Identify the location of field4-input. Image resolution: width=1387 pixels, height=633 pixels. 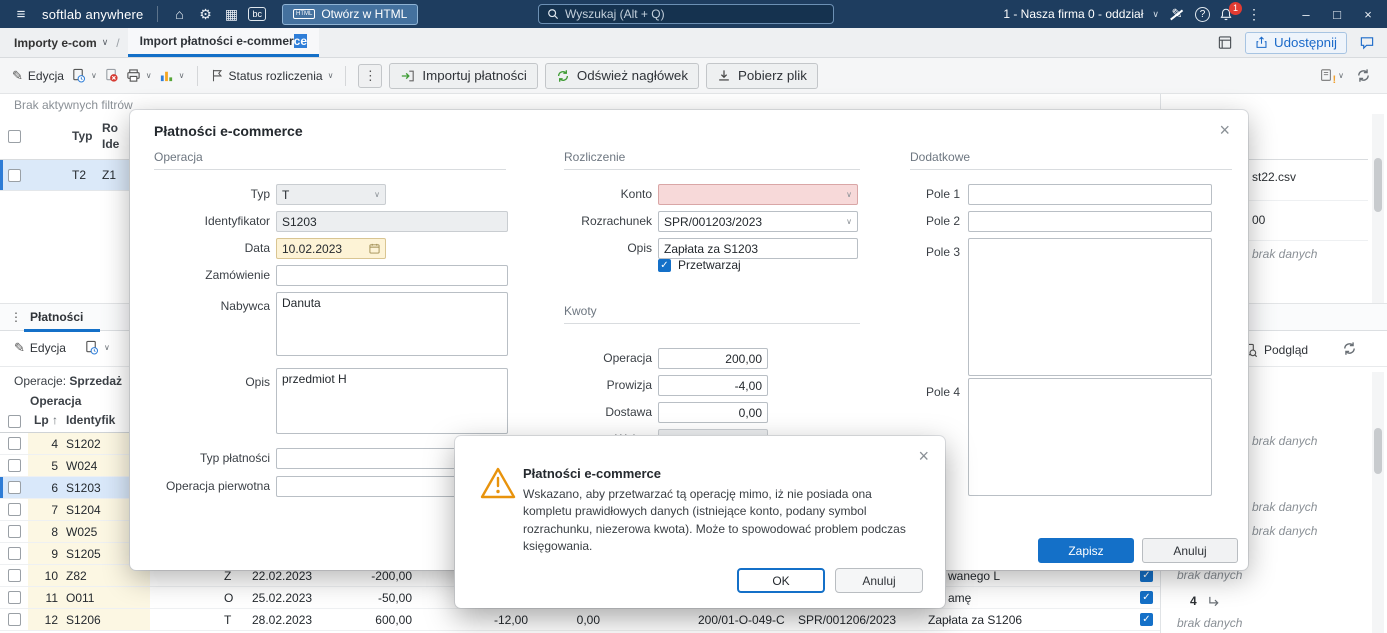
(1090, 437).